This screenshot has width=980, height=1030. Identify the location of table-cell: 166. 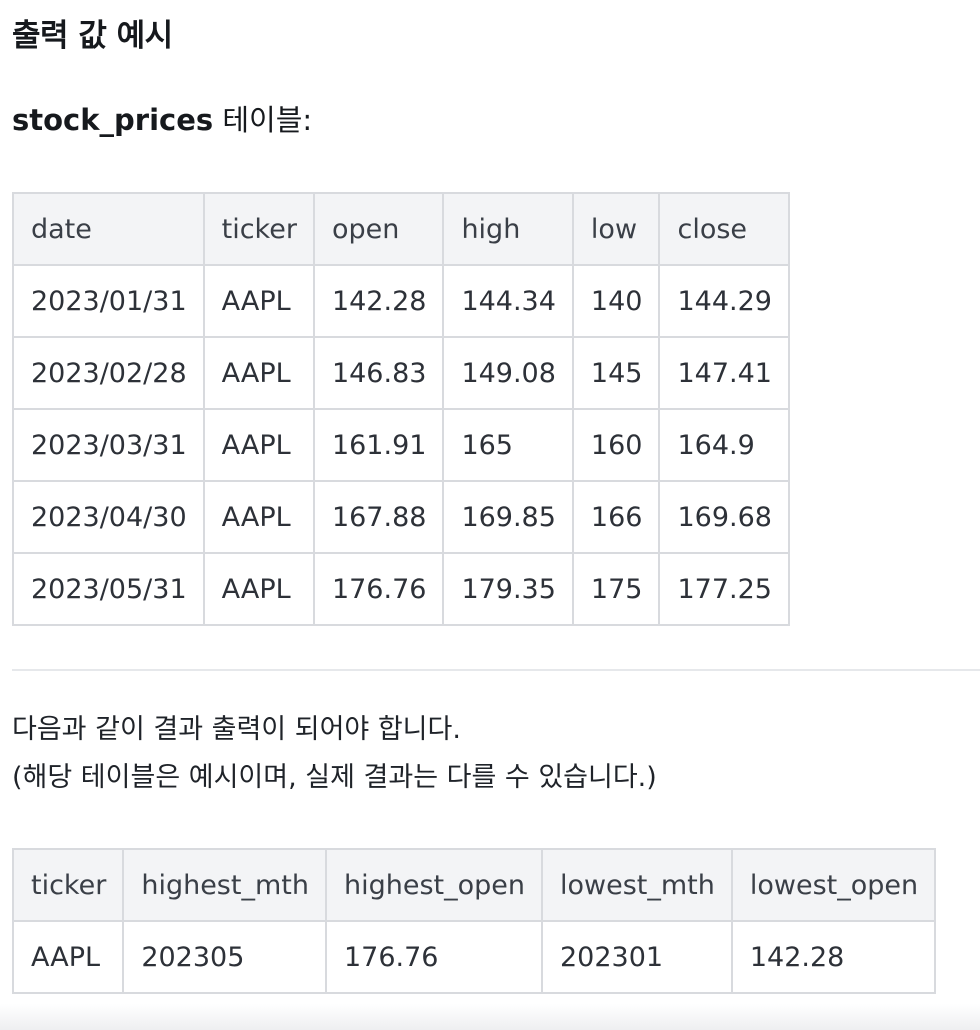
(616, 517).